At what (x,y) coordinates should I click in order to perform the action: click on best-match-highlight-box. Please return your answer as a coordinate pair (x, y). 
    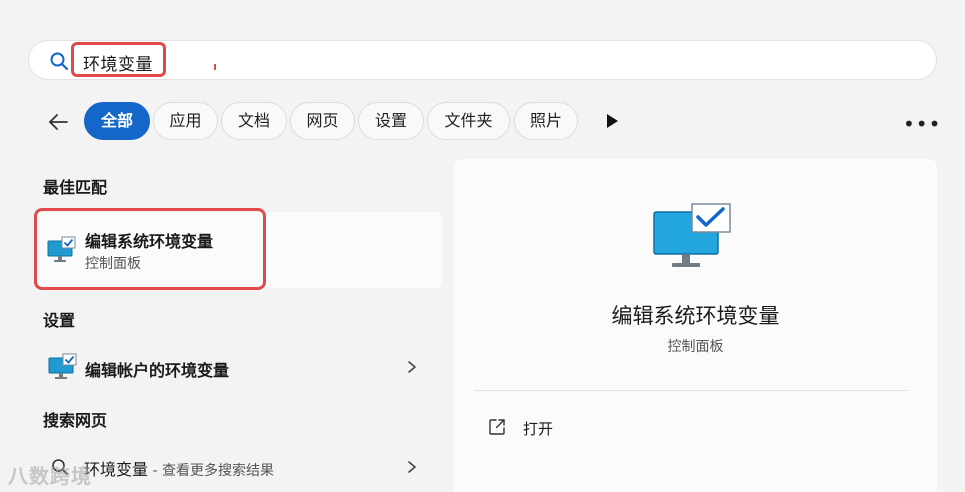
    Looking at the image, I should click on (150, 249).